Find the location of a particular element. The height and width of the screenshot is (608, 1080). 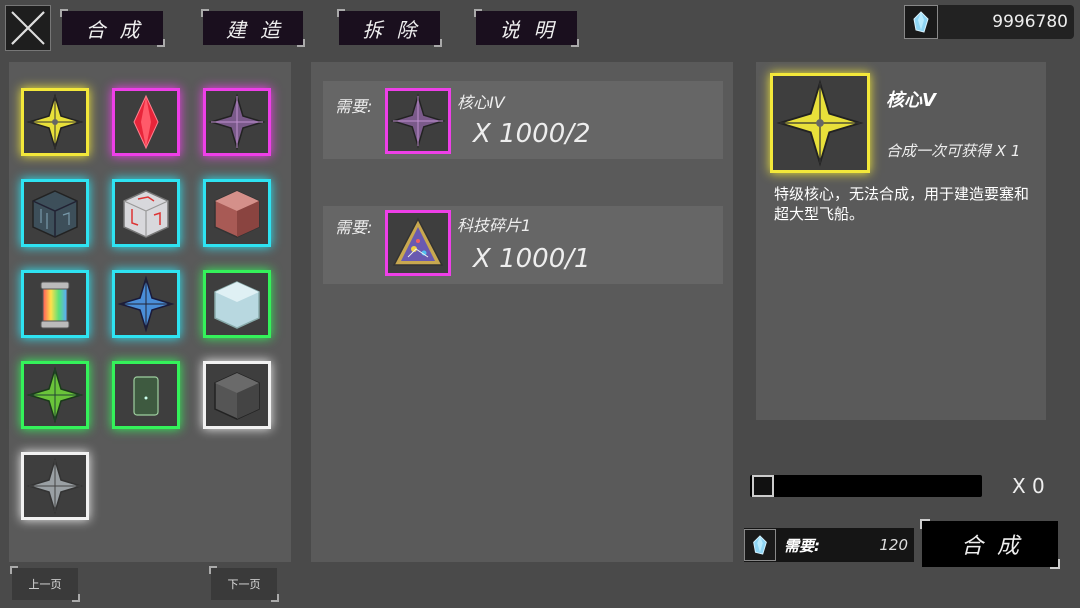

inventory-slot-green-canister is located at coordinates (146, 395).